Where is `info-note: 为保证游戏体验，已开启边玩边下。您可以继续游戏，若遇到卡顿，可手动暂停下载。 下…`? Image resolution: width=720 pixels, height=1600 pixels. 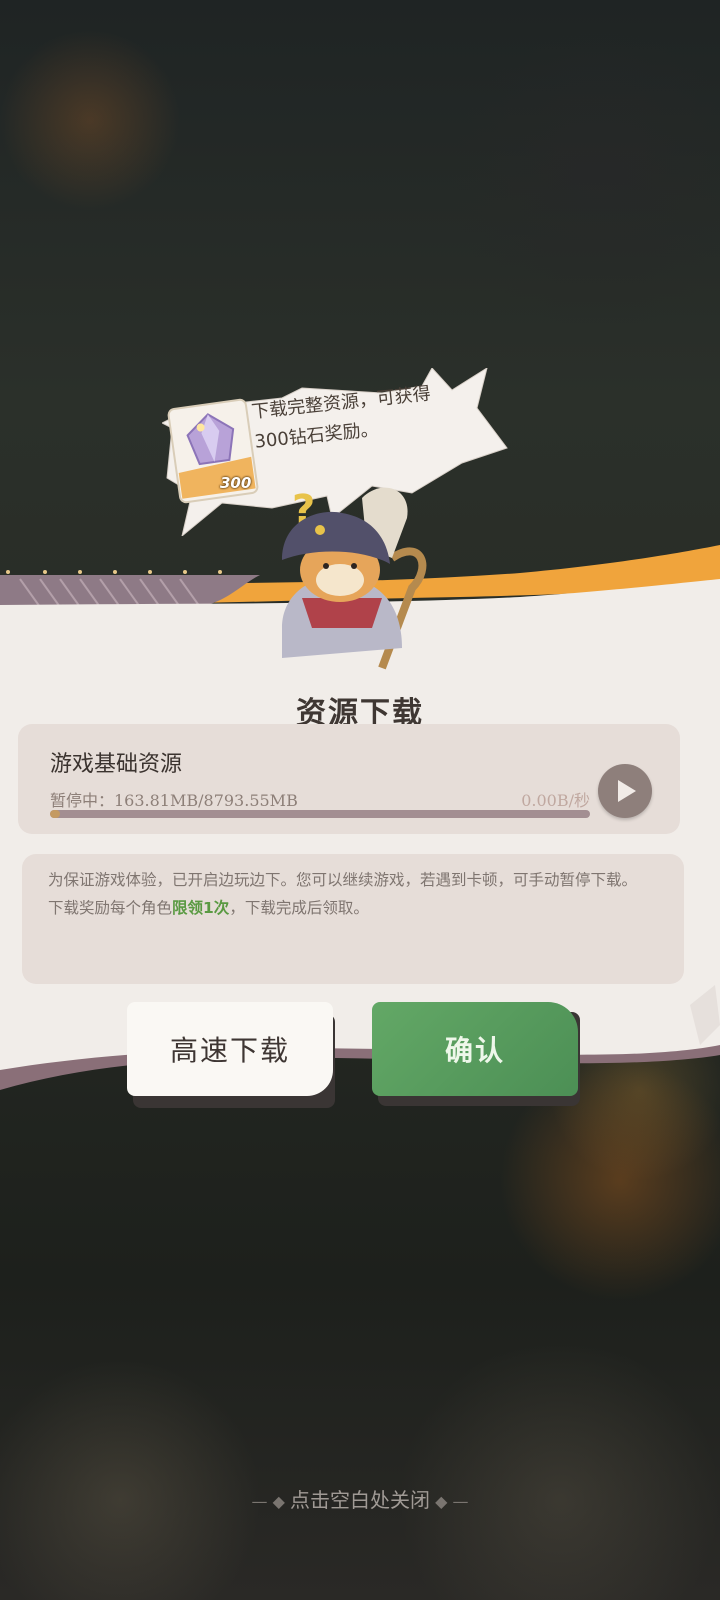
info-note: 为保证游戏体验，已开启边玩边下。您可以继续游戏，若遇到卡顿，可手动暂停下载。 下… is located at coordinates (353, 894).